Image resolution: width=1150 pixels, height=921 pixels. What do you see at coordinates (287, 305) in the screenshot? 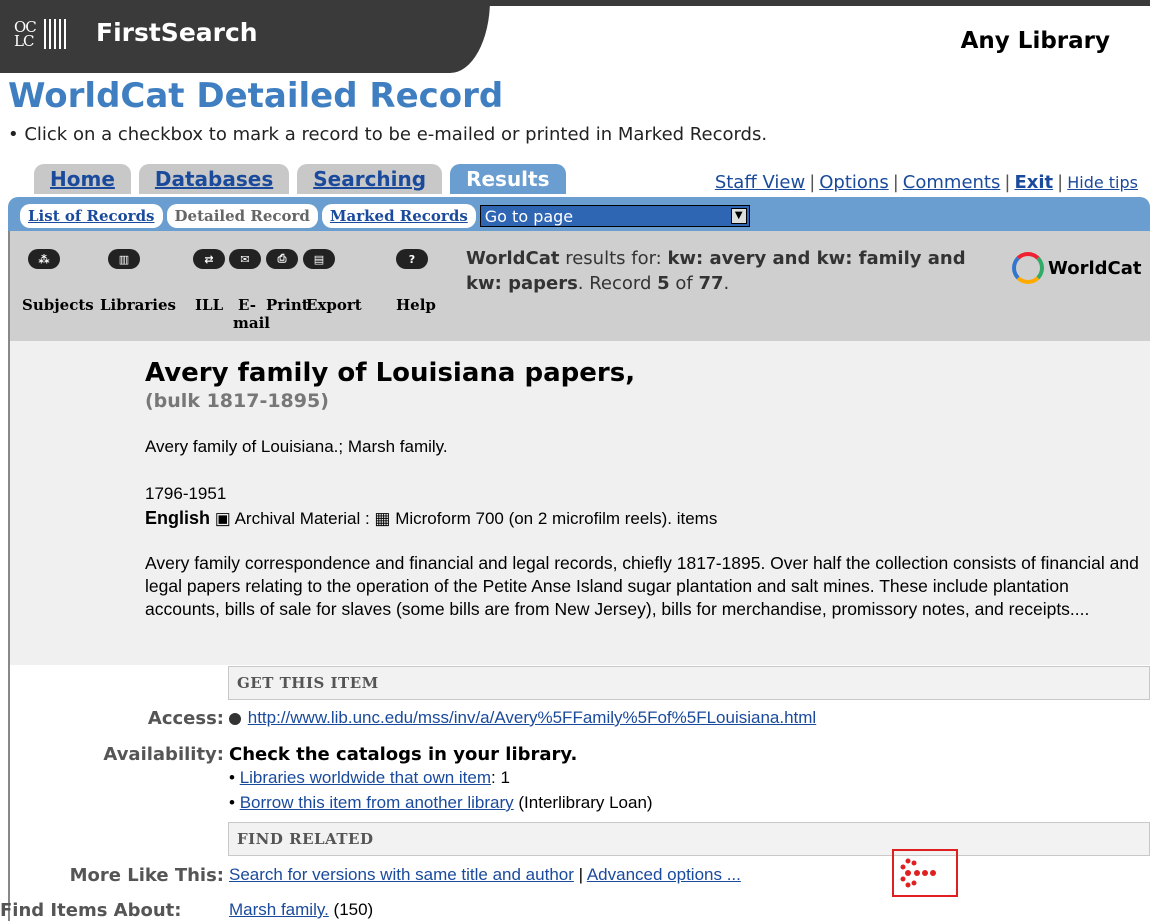
I see `print-label: Print` at bounding box center [287, 305].